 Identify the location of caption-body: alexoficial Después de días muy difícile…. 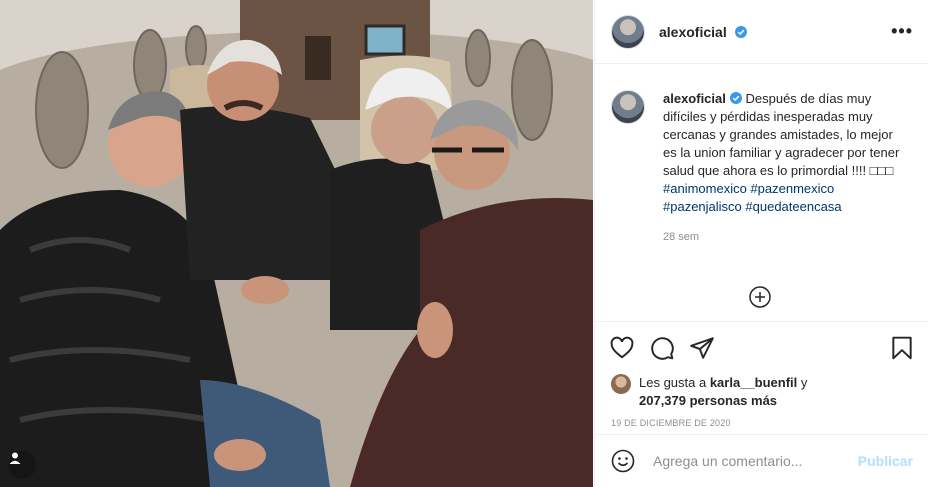
(782, 168).